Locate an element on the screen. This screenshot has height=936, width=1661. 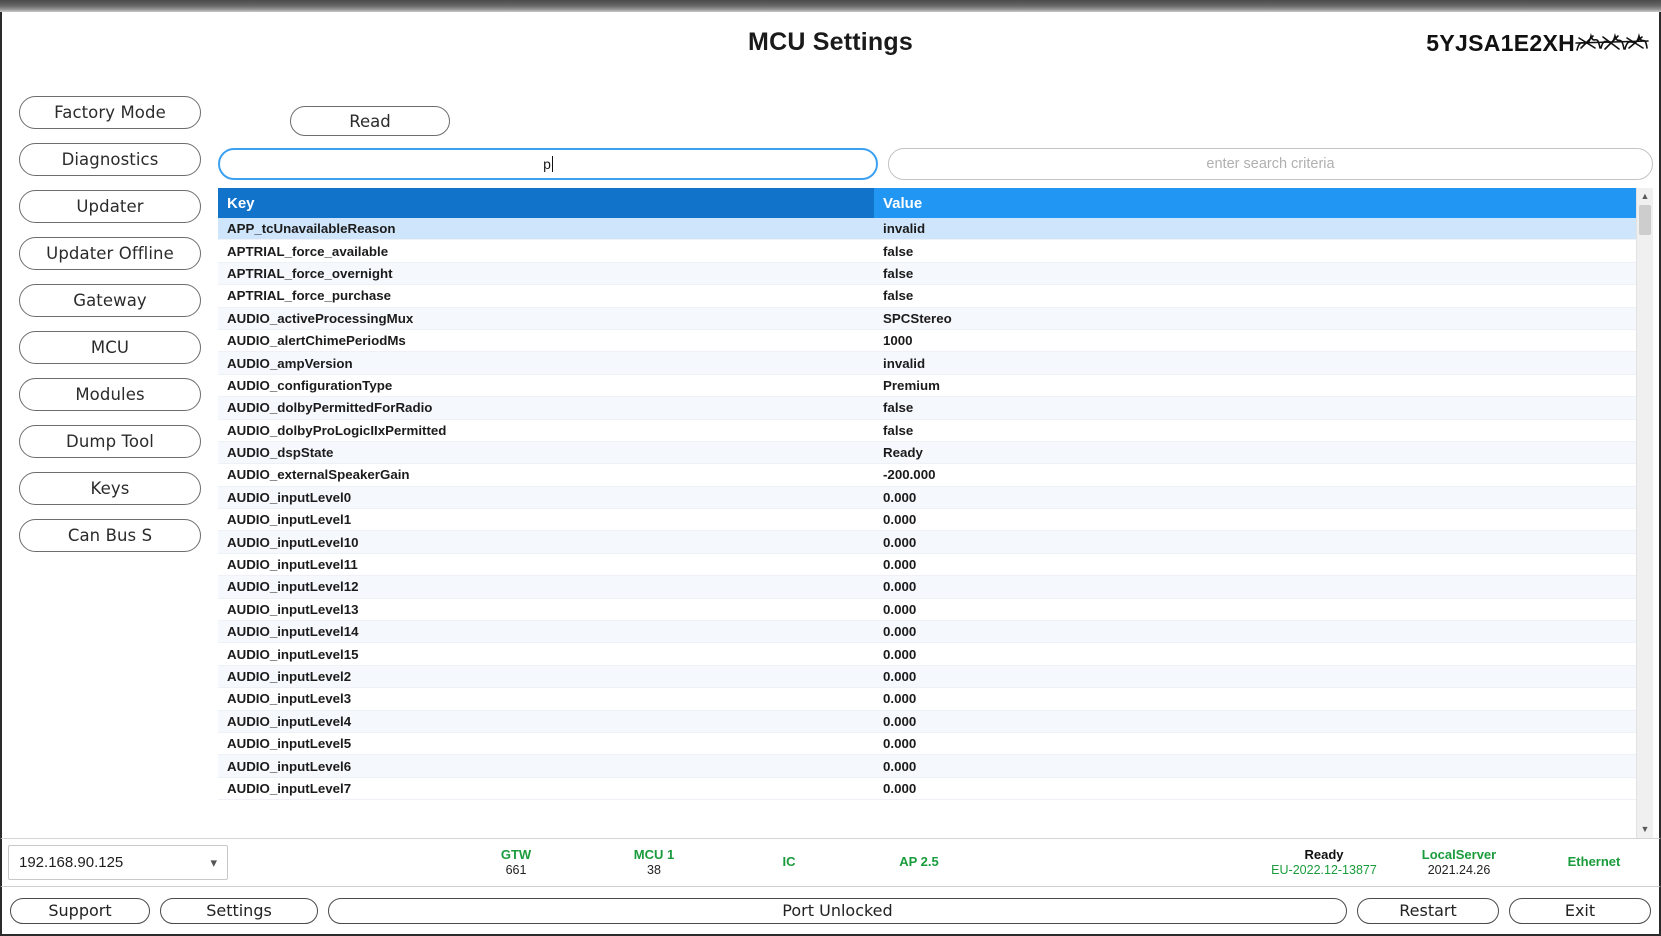
table-header-row: Key Value is located at coordinates (927, 203).